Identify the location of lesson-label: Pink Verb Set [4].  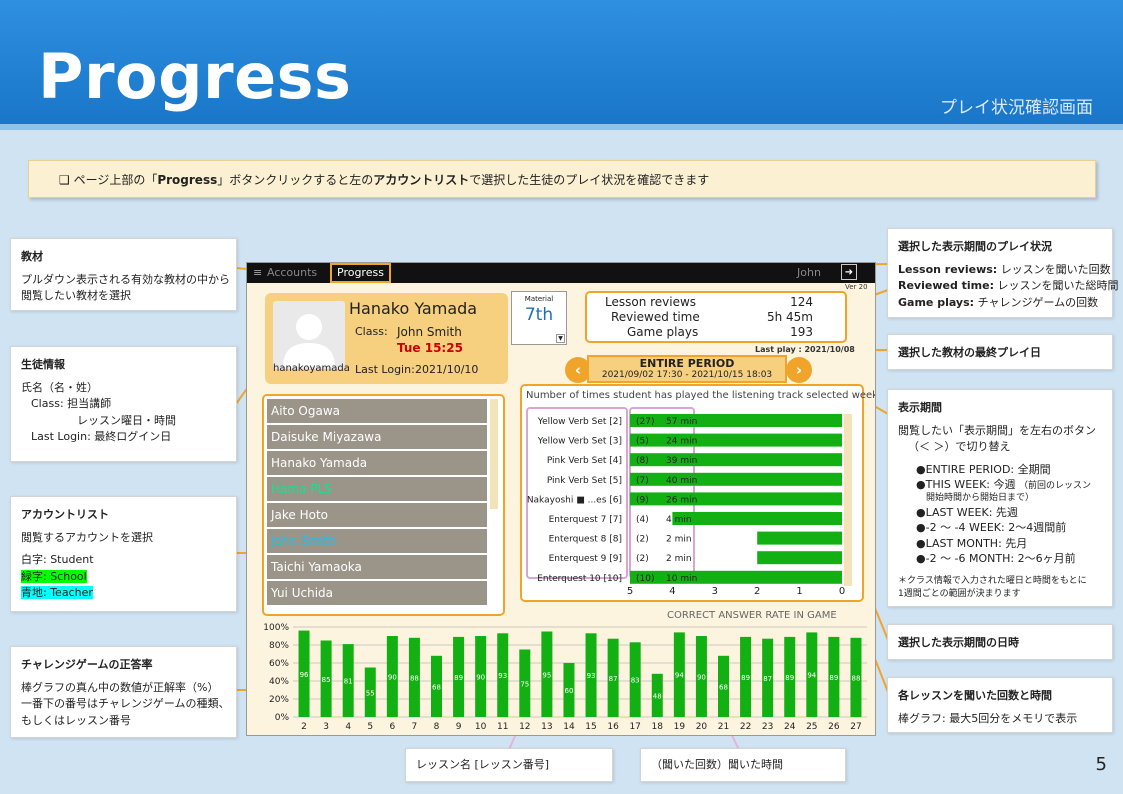
(584, 461).